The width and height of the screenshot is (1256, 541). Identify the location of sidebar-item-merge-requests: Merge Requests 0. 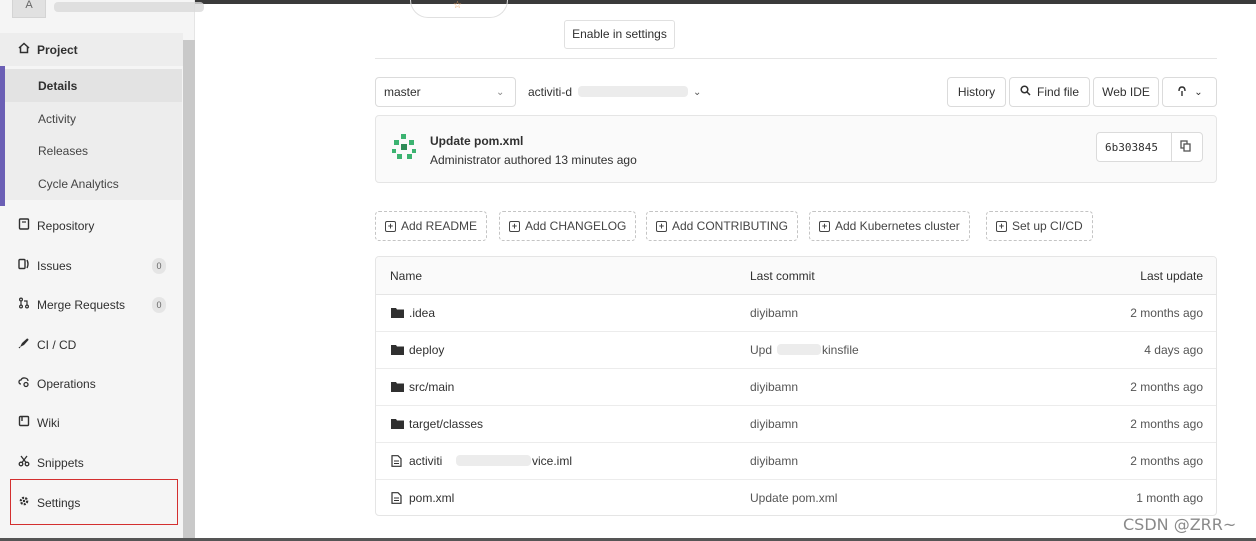
(91, 304).